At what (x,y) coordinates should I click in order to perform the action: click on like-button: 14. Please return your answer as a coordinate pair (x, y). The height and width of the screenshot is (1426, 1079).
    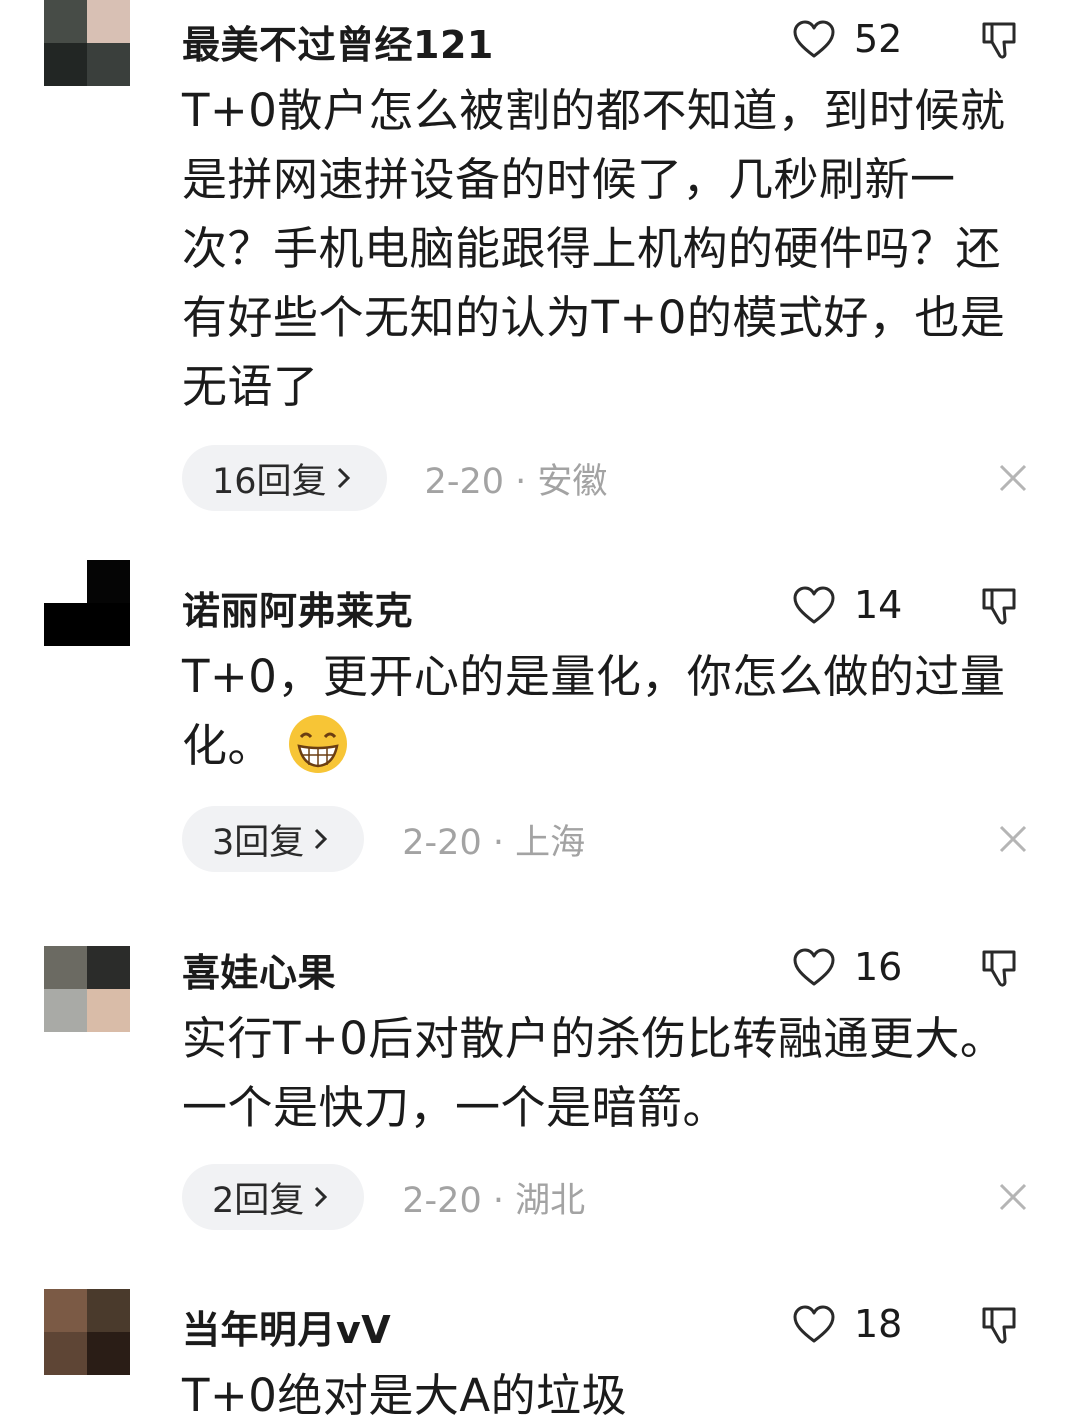
    Looking at the image, I should click on (847, 605).